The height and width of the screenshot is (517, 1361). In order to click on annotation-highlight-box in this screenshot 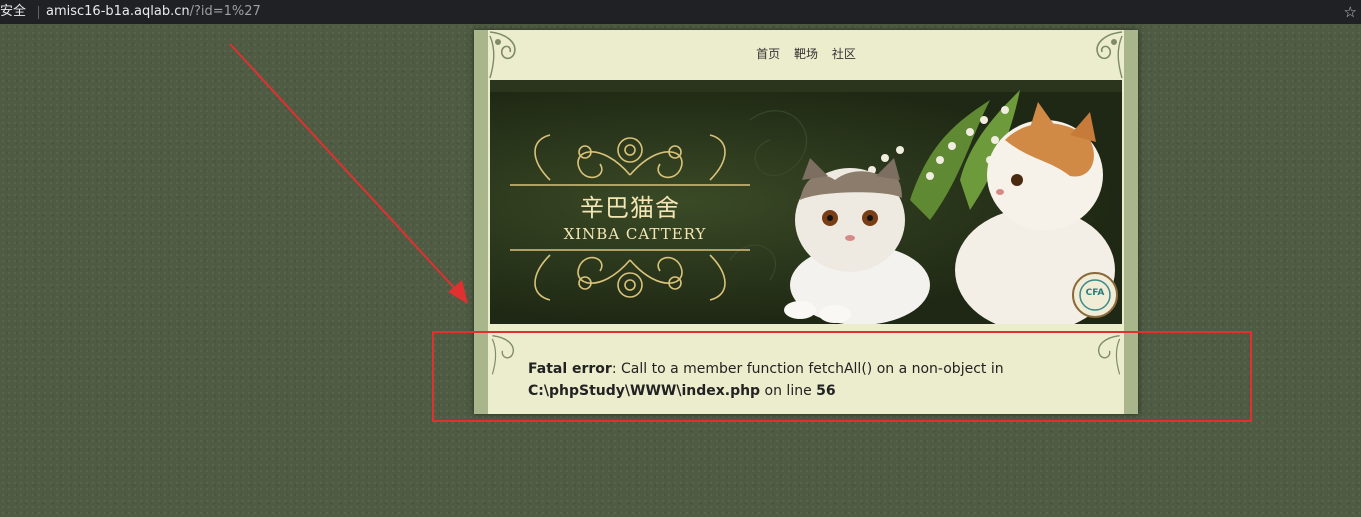, I will do `click(842, 376)`.